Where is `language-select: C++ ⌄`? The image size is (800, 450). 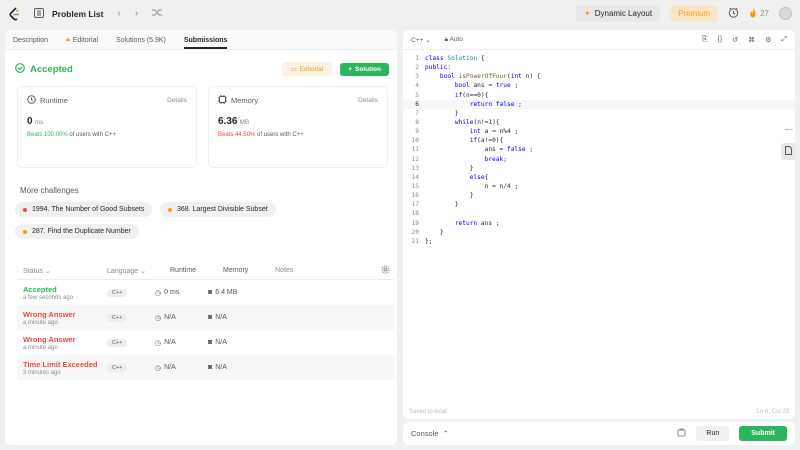 language-select: C++ ⌄ is located at coordinates (421, 40).